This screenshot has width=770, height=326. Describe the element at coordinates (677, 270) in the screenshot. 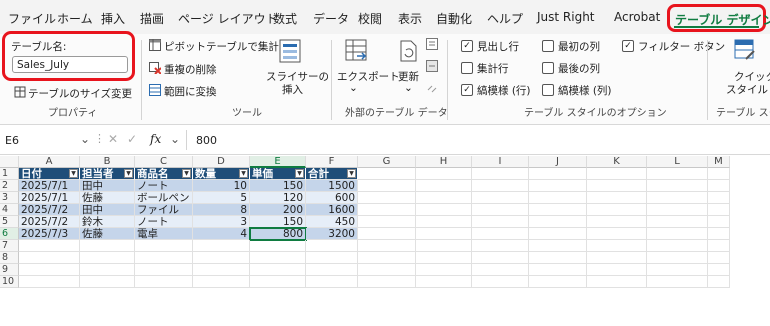

I see `cell-l9` at that location.